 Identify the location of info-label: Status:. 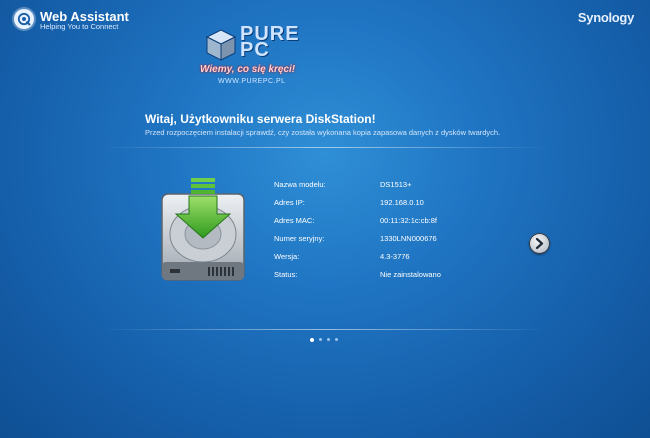
(286, 274).